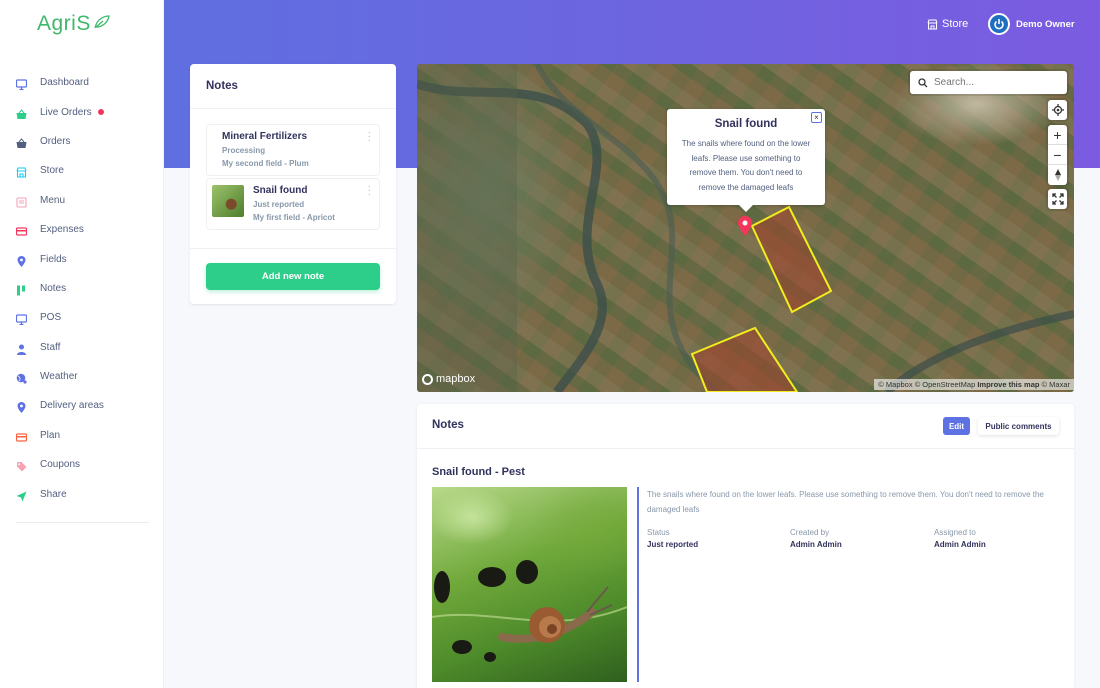 Image resolution: width=1100 pixels, height=688 pixels. What do you see at coordinates (53, 494) in the screenshot?
I see `sidebar-item-label: Share` at bounding box center [53, 494].